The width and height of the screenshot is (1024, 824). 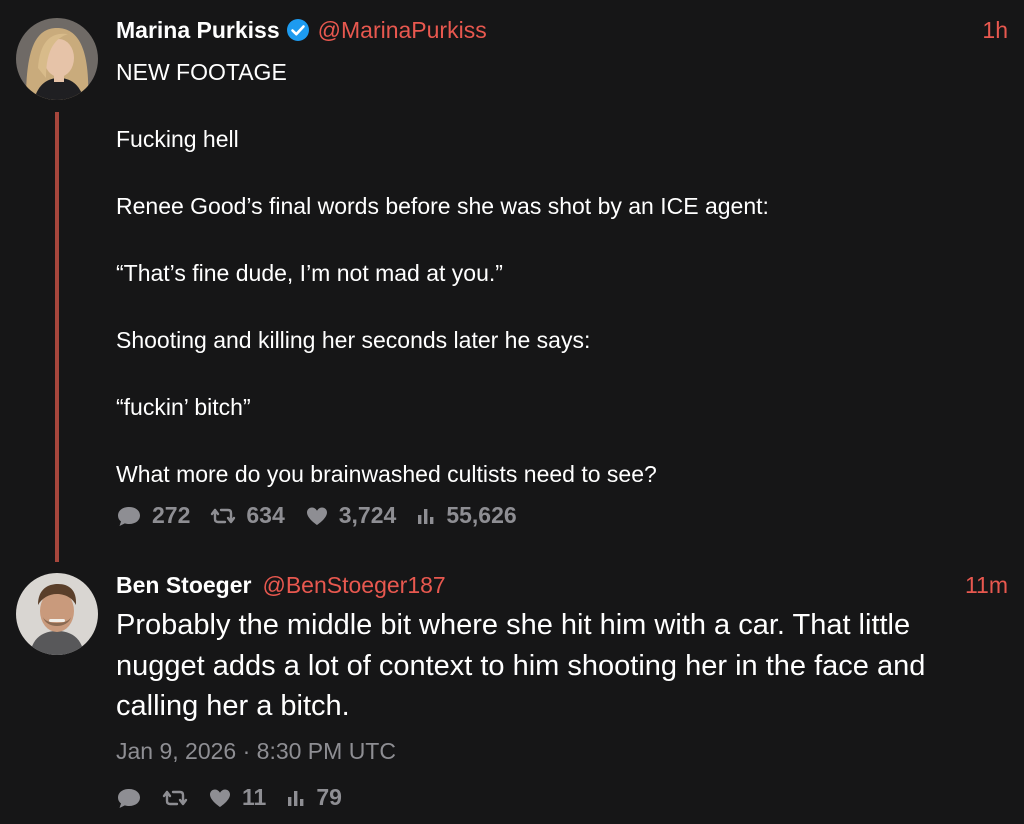 I want to click on tweet-paragraph: NEW FOOTAGE, so click(x=201, y=72).